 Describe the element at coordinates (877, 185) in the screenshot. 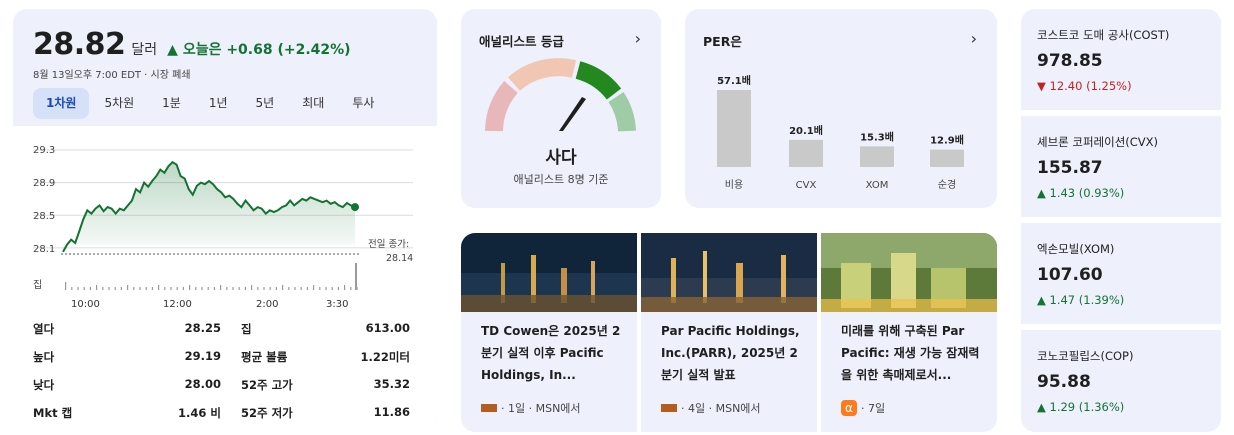

I see `per-bar-label: XOM` at that location.